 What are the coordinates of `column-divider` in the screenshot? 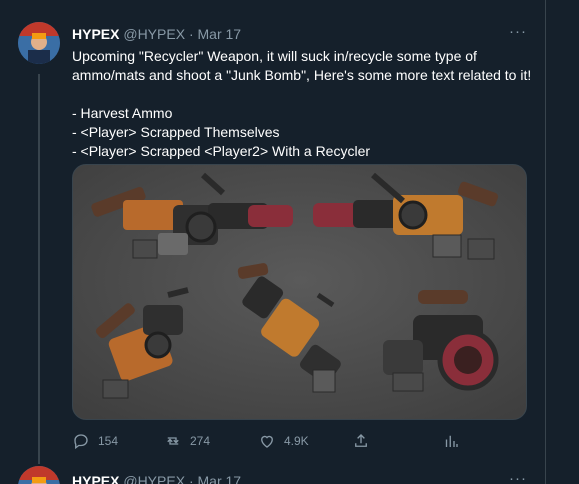 It's located at (545, 242).